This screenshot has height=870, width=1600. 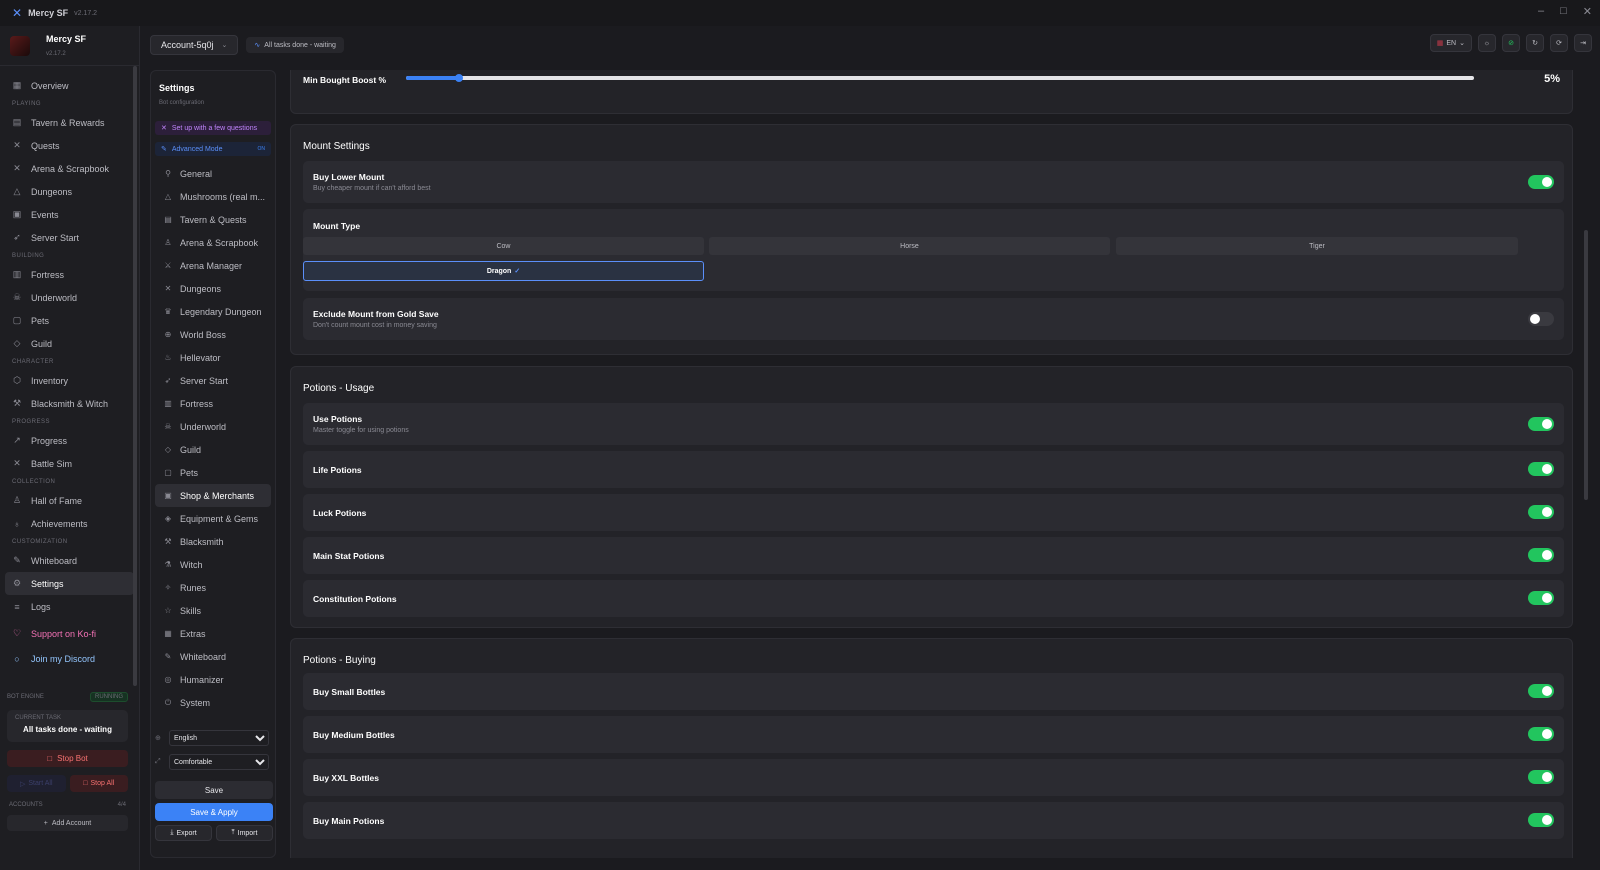 I want to click on potions-buying-title: Potions - Buying, so click(x=339, y=660).